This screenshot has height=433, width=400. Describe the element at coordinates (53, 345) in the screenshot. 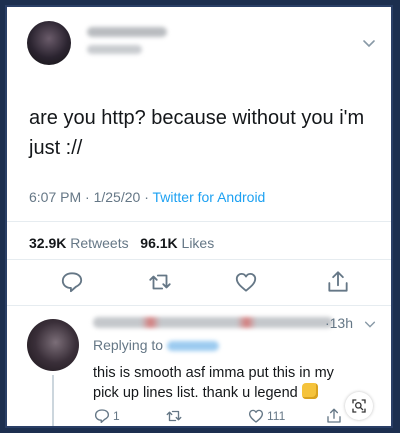

I see `reply-author-avatar` at that location.